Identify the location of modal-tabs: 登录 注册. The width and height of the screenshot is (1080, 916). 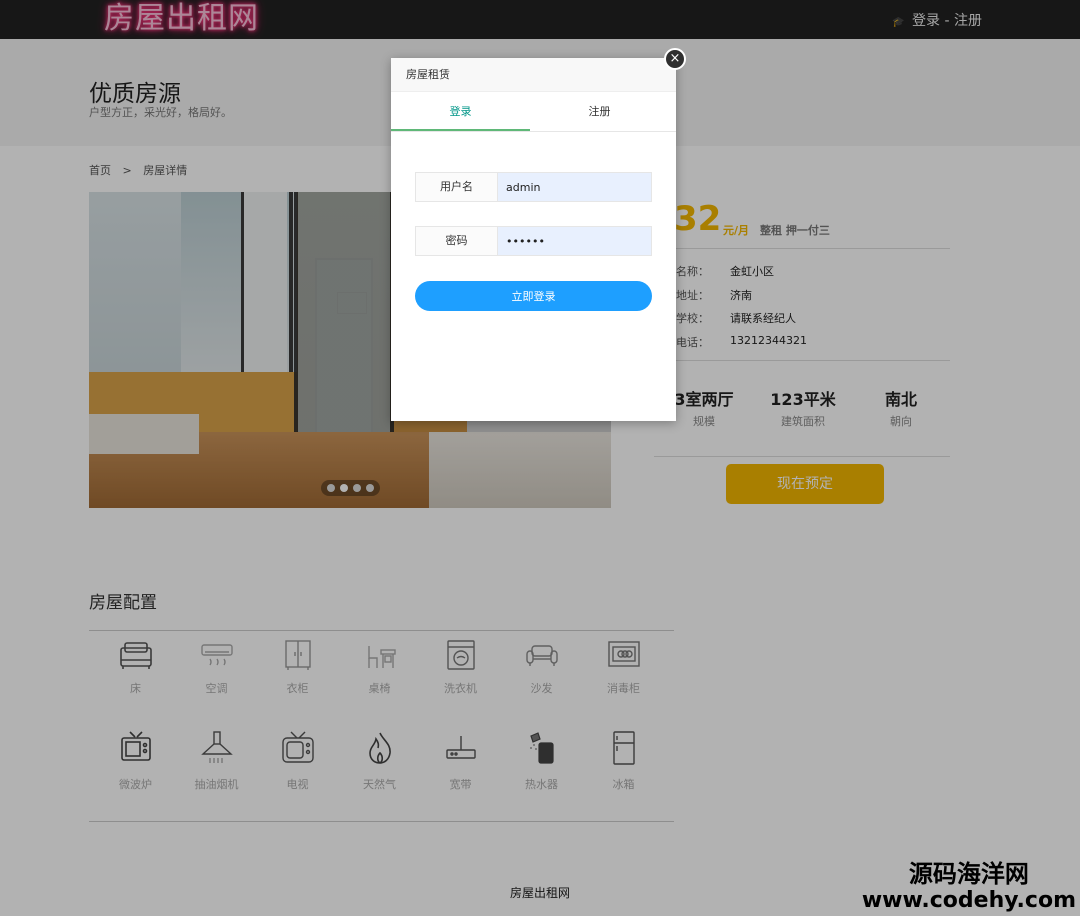
(533, 112).